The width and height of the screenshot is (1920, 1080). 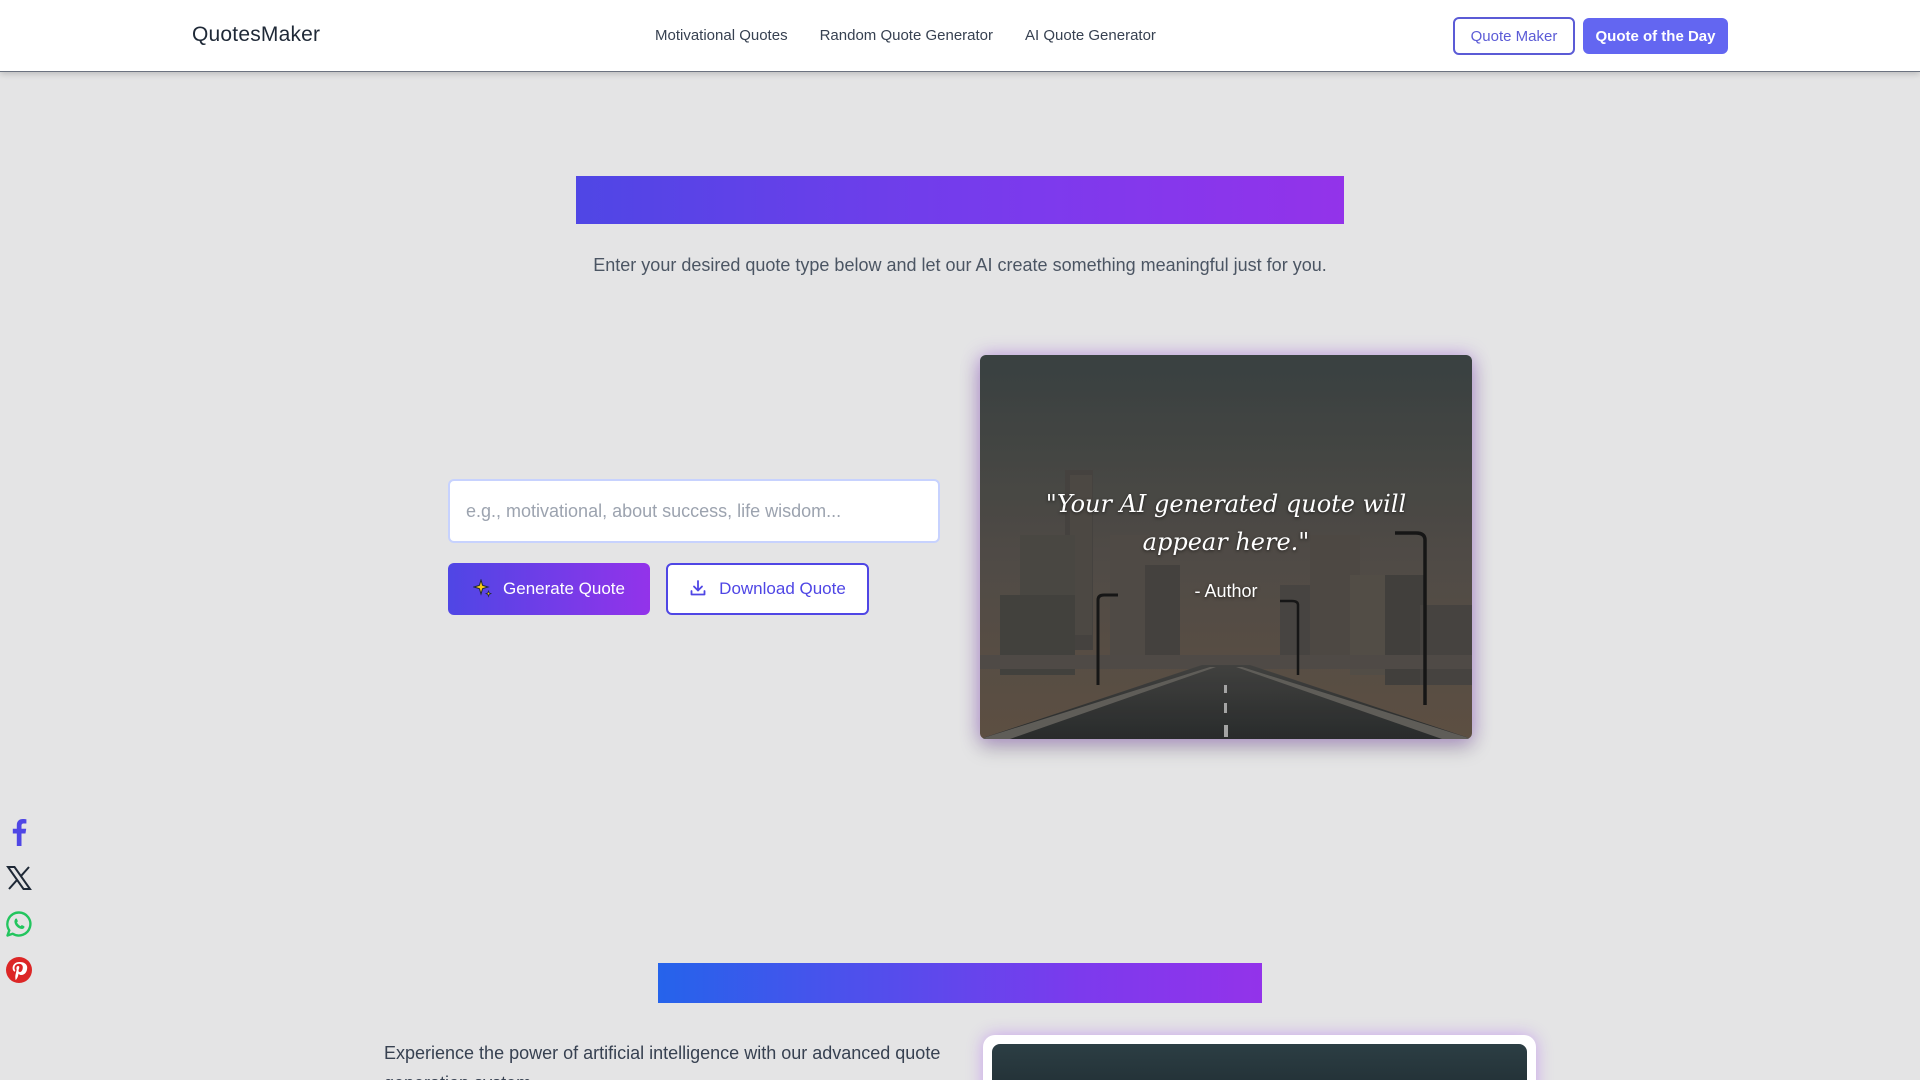 What do you see at coordinates (960, 983) in the screenshot?
I see `section2-gradient-banner` at bounding box center [960, 983].